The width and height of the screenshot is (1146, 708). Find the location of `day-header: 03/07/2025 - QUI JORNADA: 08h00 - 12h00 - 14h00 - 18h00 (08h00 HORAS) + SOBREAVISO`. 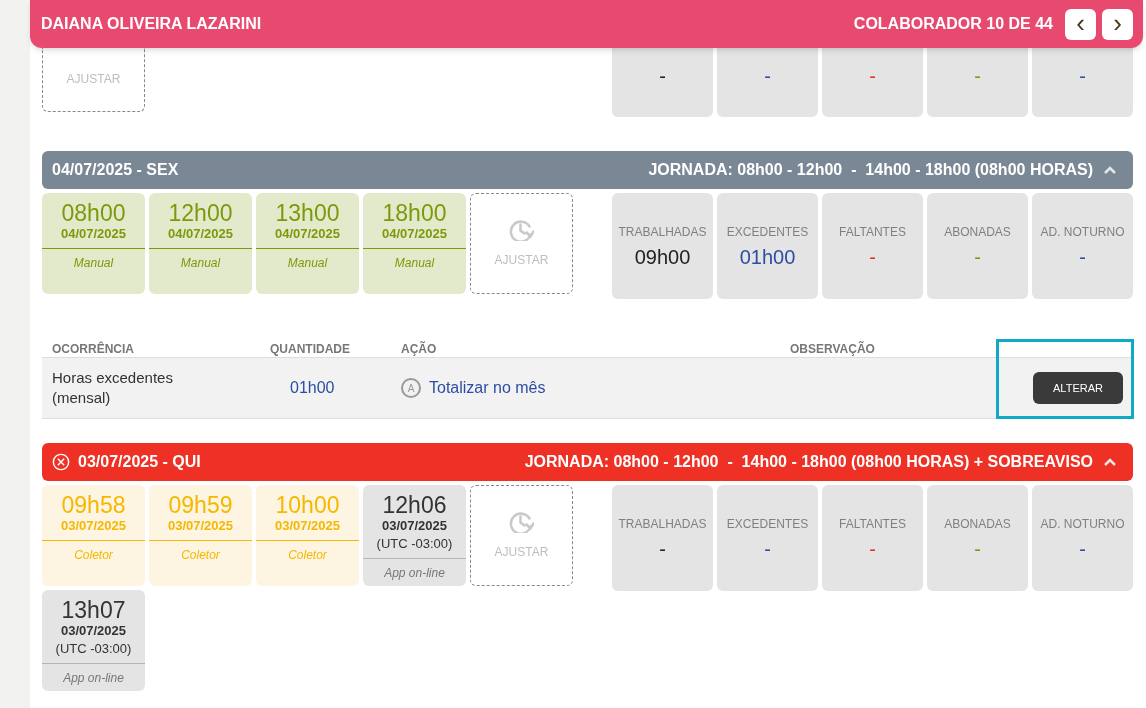

day-header: 03/07/2025 - QUI JORNADA: 08h00 - 12h00 - 14h00 - 18h00 (08h00 HORAS) + SOBREAVISO is located at coordinates (587, 462).